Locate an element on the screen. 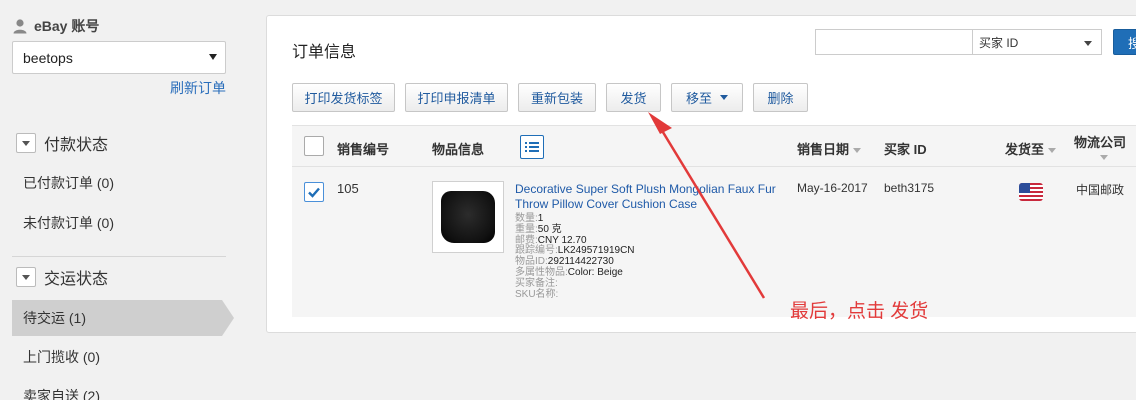 The height and width of the screenshot is (400, 1136). meta-label: SKU名称: is located at coordinates (537, 294).